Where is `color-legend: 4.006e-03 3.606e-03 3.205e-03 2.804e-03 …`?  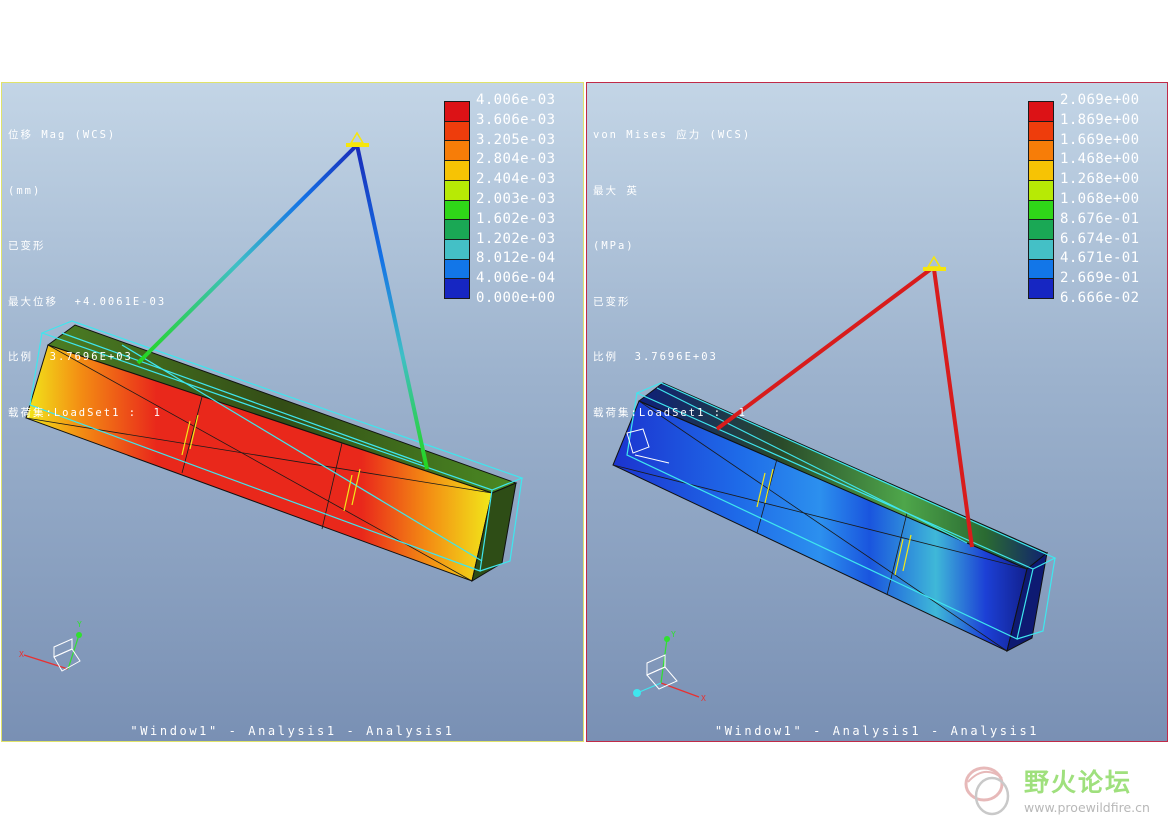
color-legend: 4.006e-03 3.606e-03 3.205e-03 2.804e-03 … is located at coordinates (499, 200).